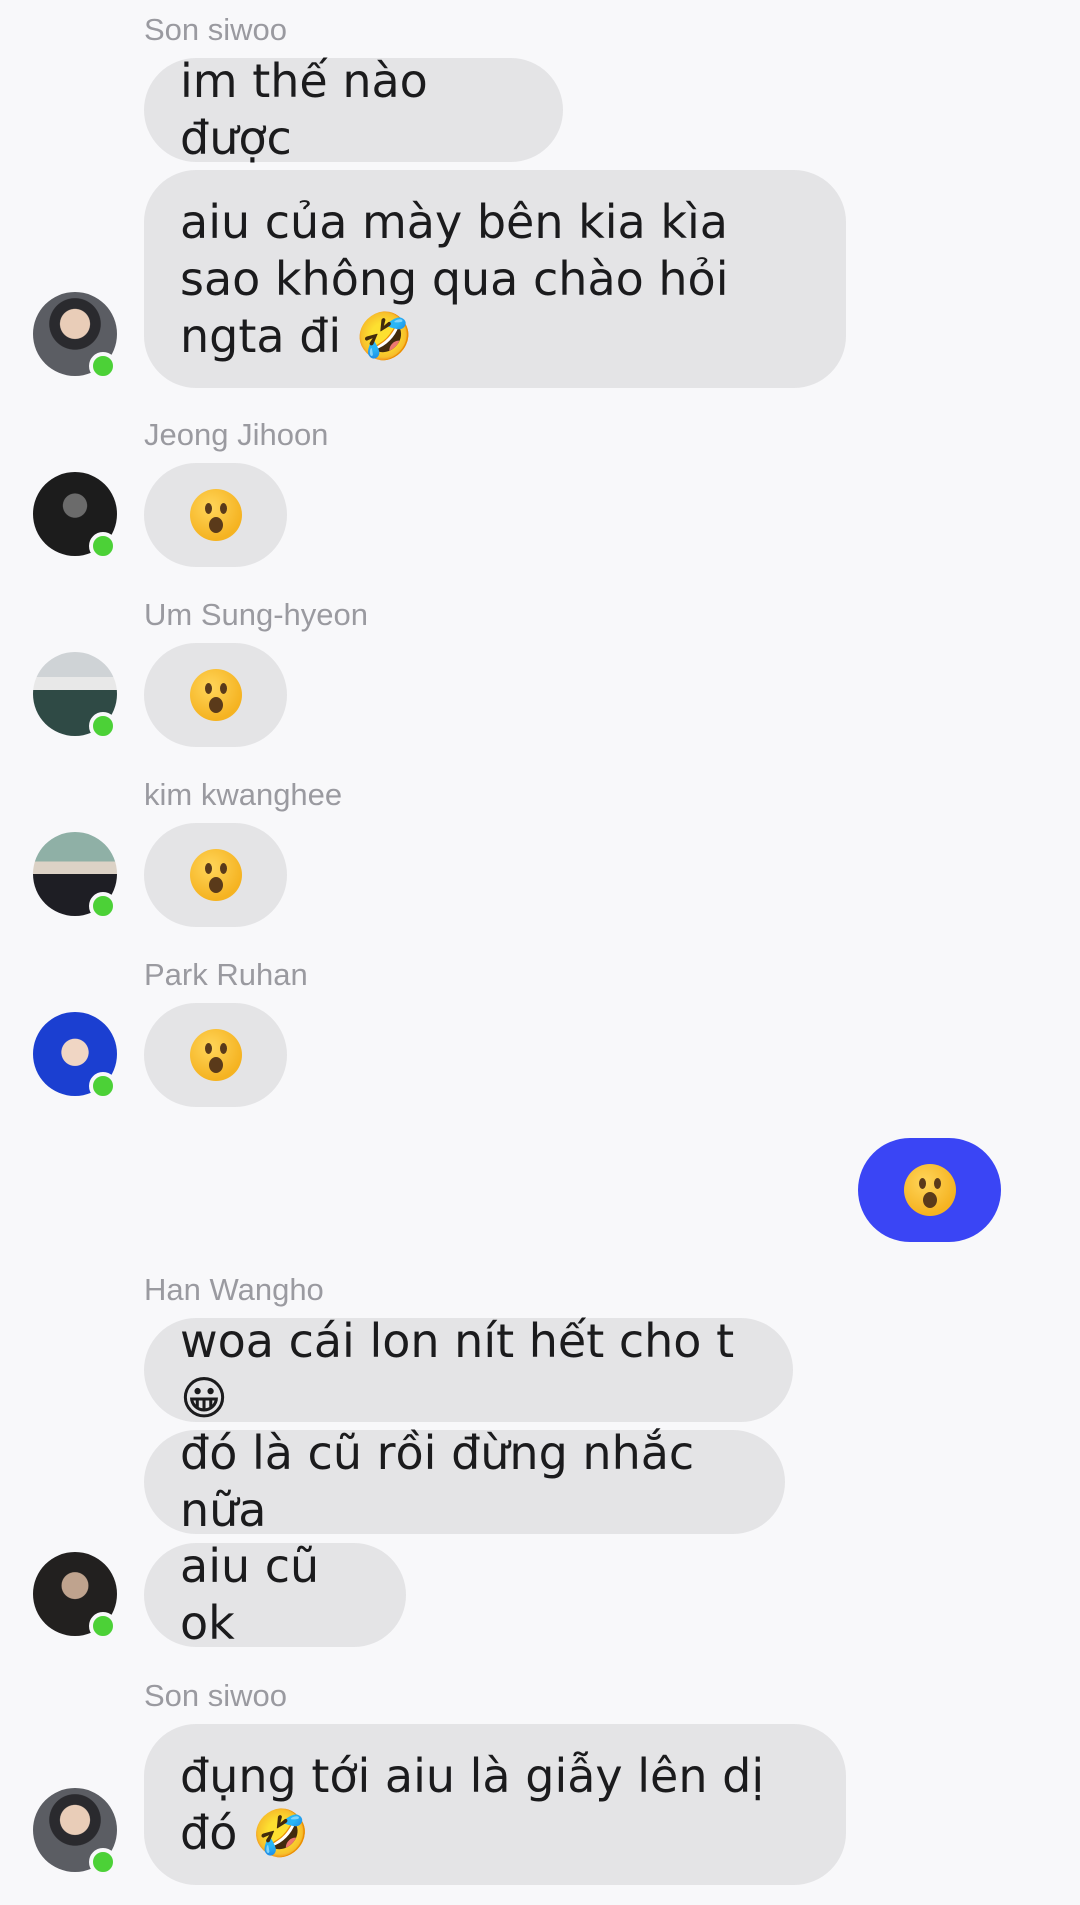  What do you see at coordinates (256, 614) in the screenshot?
I see `sender-name: Um Sung-hyeon` at bounding box center [256, 614].